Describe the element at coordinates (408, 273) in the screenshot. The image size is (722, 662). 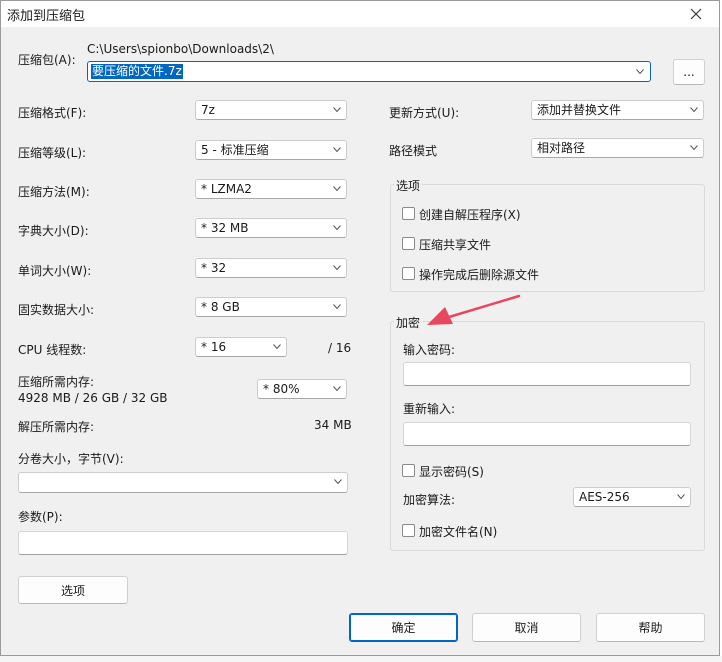
I see `delete-after-checkbox` at that location.